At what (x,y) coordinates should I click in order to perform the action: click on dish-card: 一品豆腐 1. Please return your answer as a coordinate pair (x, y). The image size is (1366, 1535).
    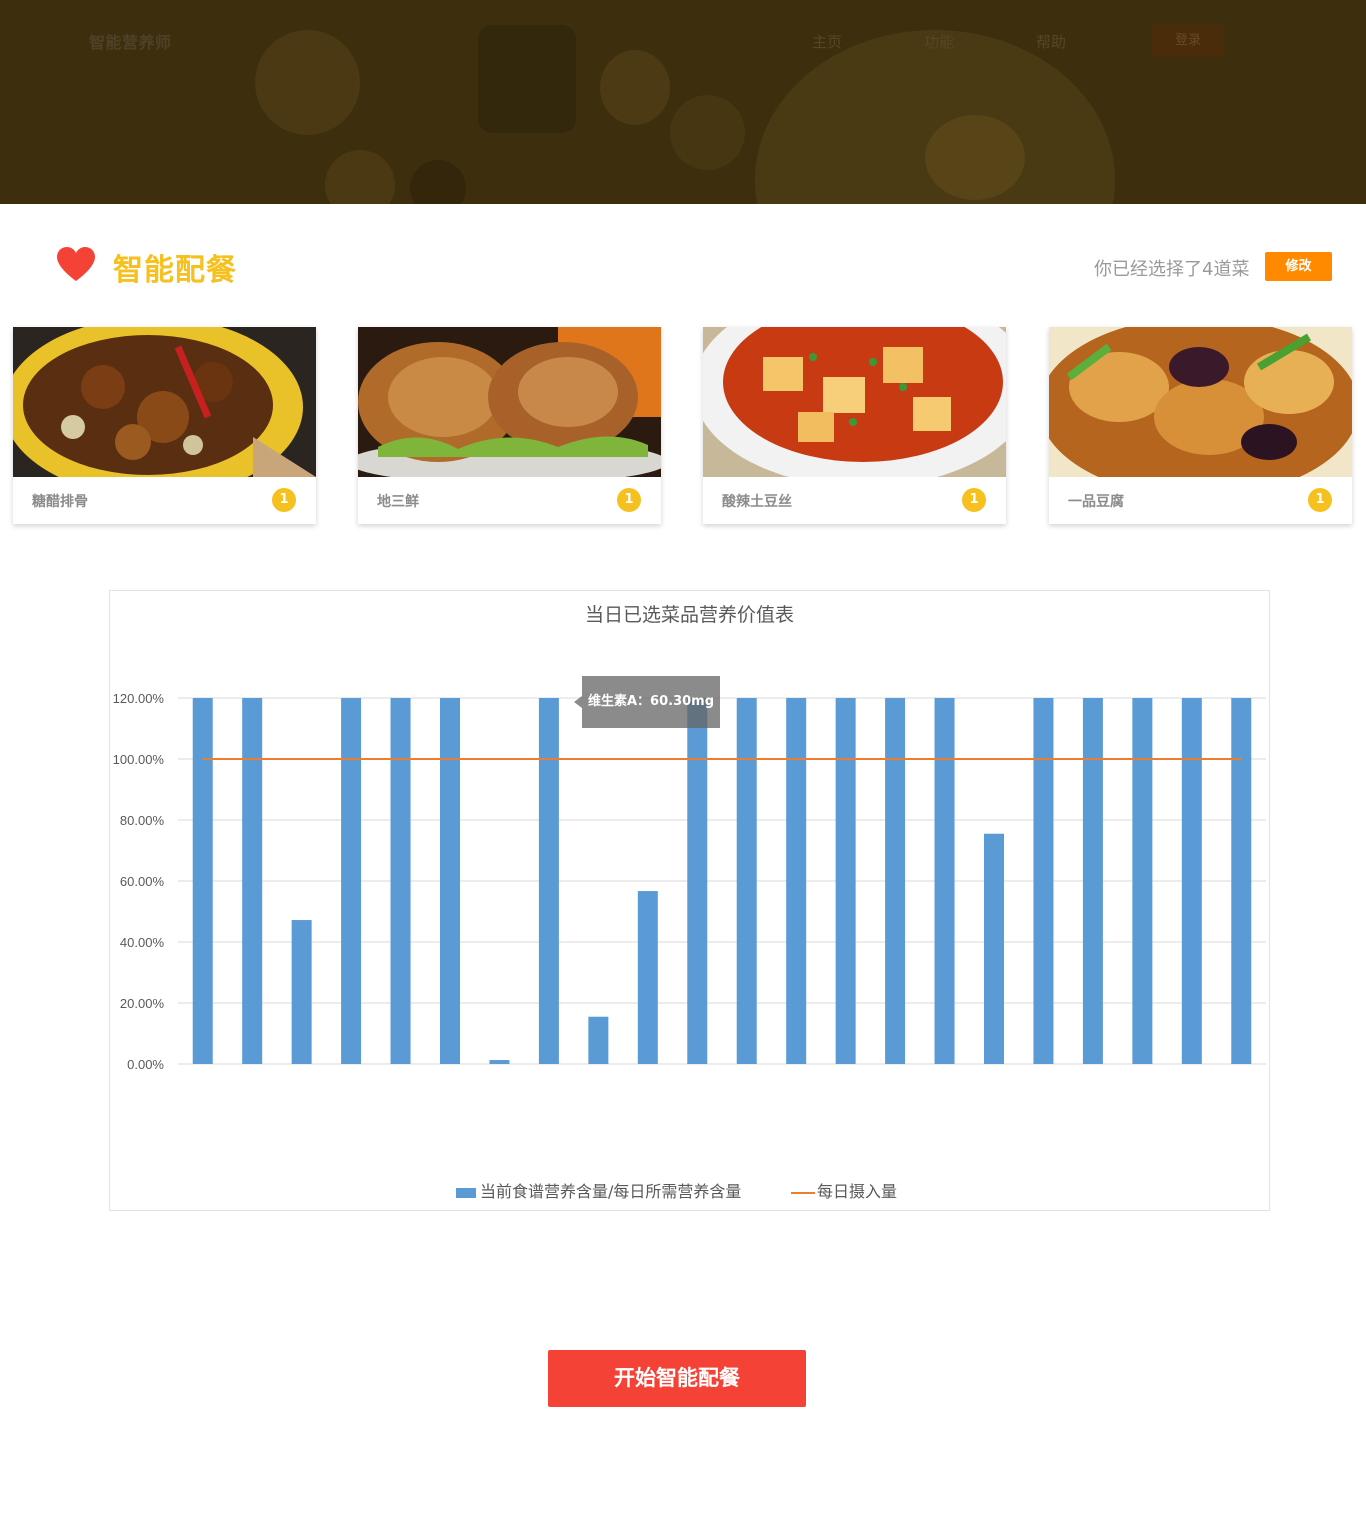
    Looking at the image, I should click on (1200, 425).